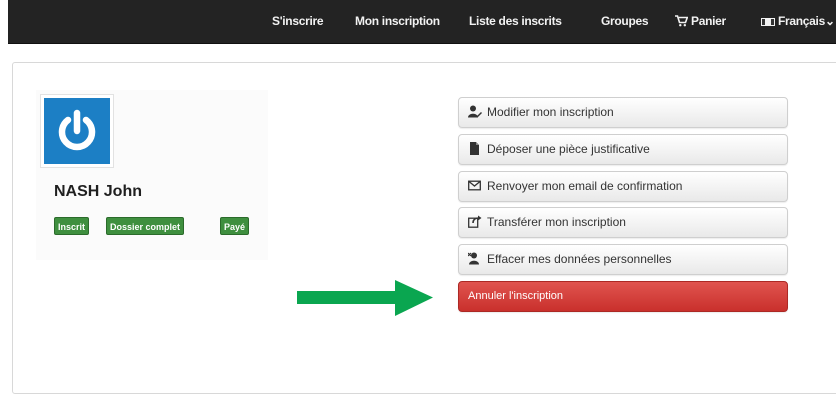 Image resolution: width=836 pixels, height=394 pixels. What do you see at coordinates (623, 296) in the screenshot?
I see `cancel-registration-button: Annuler l'inscription` at bounding box center [623, 296].